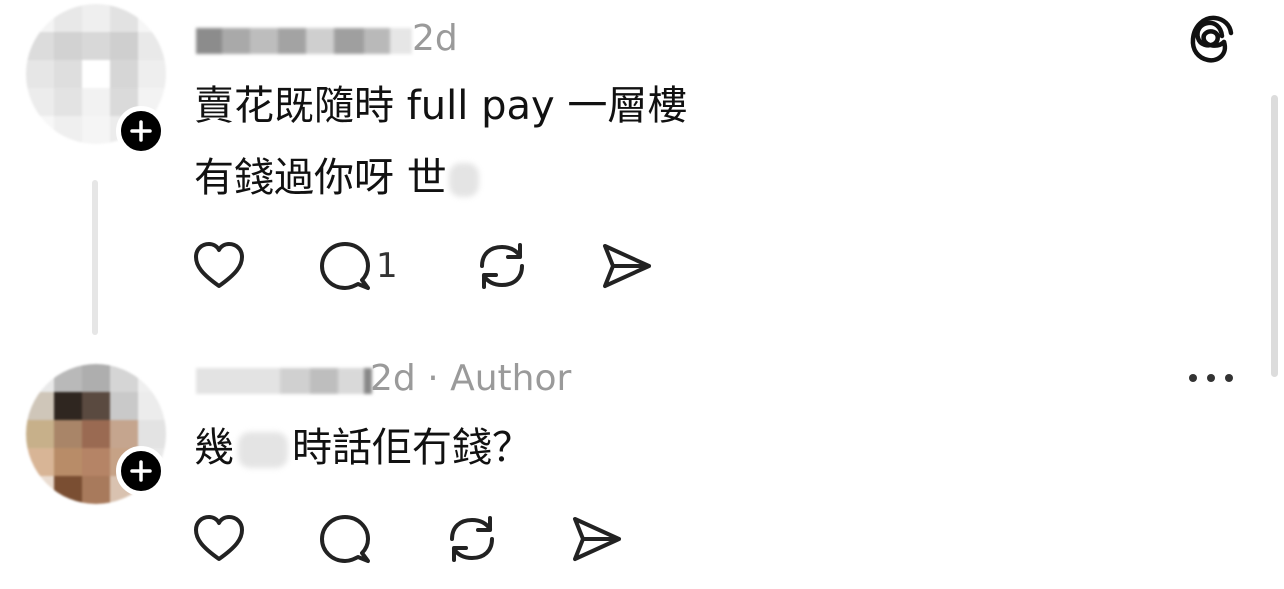 This screenshot has width=1284, height=589. Describe the element at coordinates (412, 448) in the screenshot. I see `comment-text: 時話佢冇錢？` at that location.